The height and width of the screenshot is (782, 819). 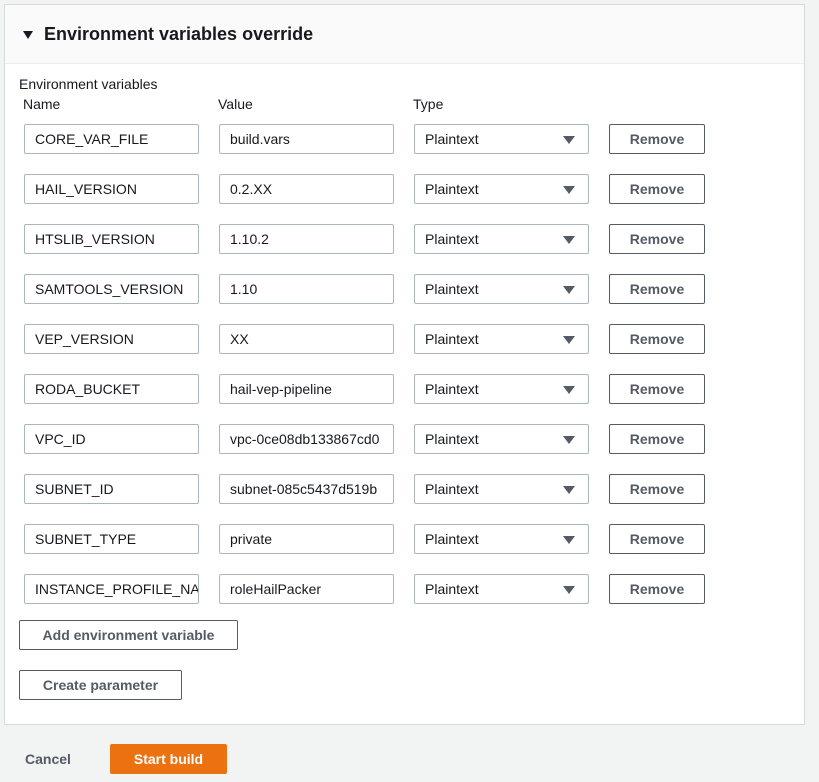 What do you see at coordinates (111, 139) in the screenshot?
I see `env-var-name-input: CORE_VAR_FILE` at bounding box center [111, 139].